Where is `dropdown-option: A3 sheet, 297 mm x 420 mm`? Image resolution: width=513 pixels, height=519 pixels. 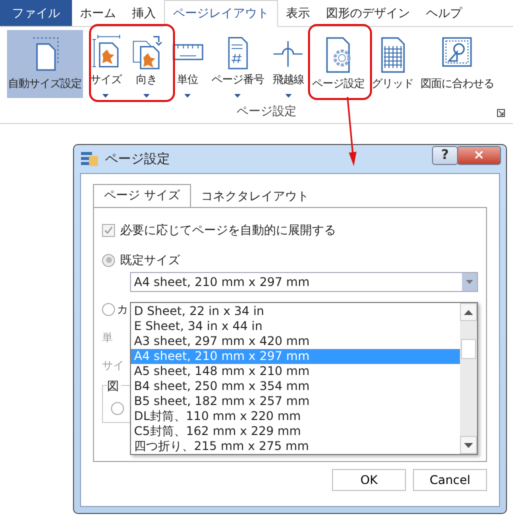
dropdown-option: A3 sheet, 297 mm x 420 mm is located at coordinates (295, 341).